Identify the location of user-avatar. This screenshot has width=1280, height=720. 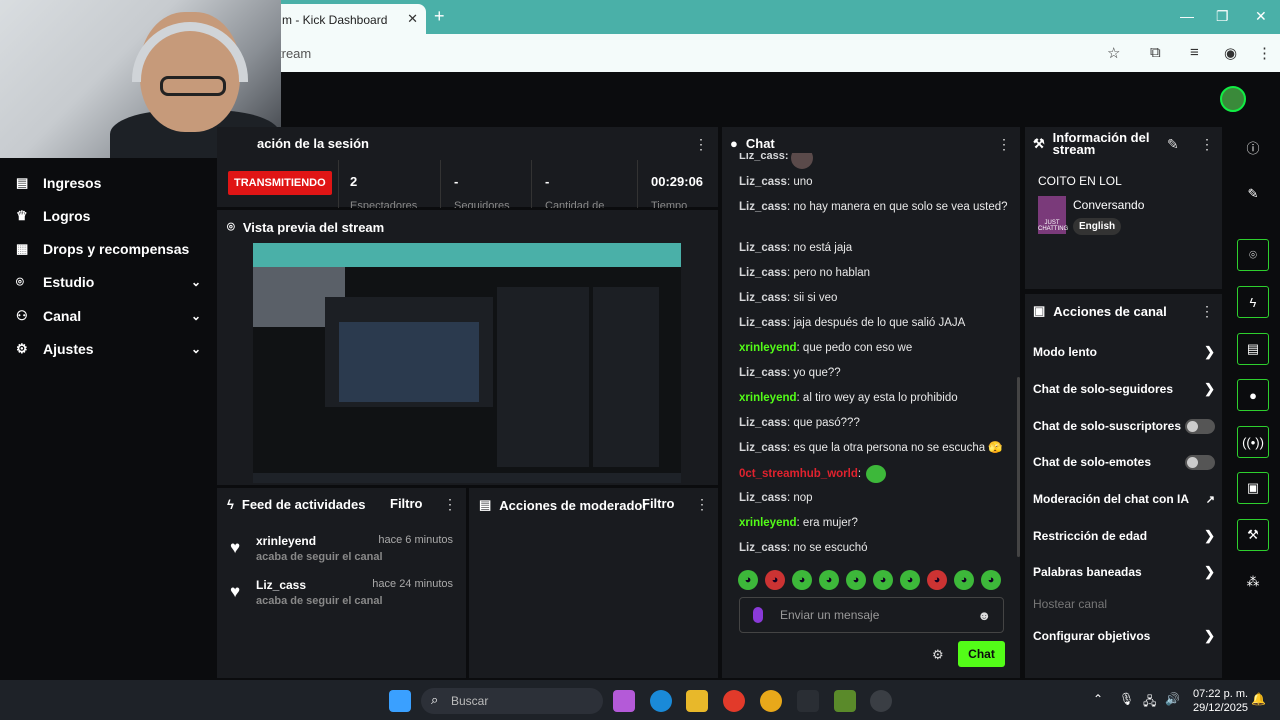
(1233, 99).